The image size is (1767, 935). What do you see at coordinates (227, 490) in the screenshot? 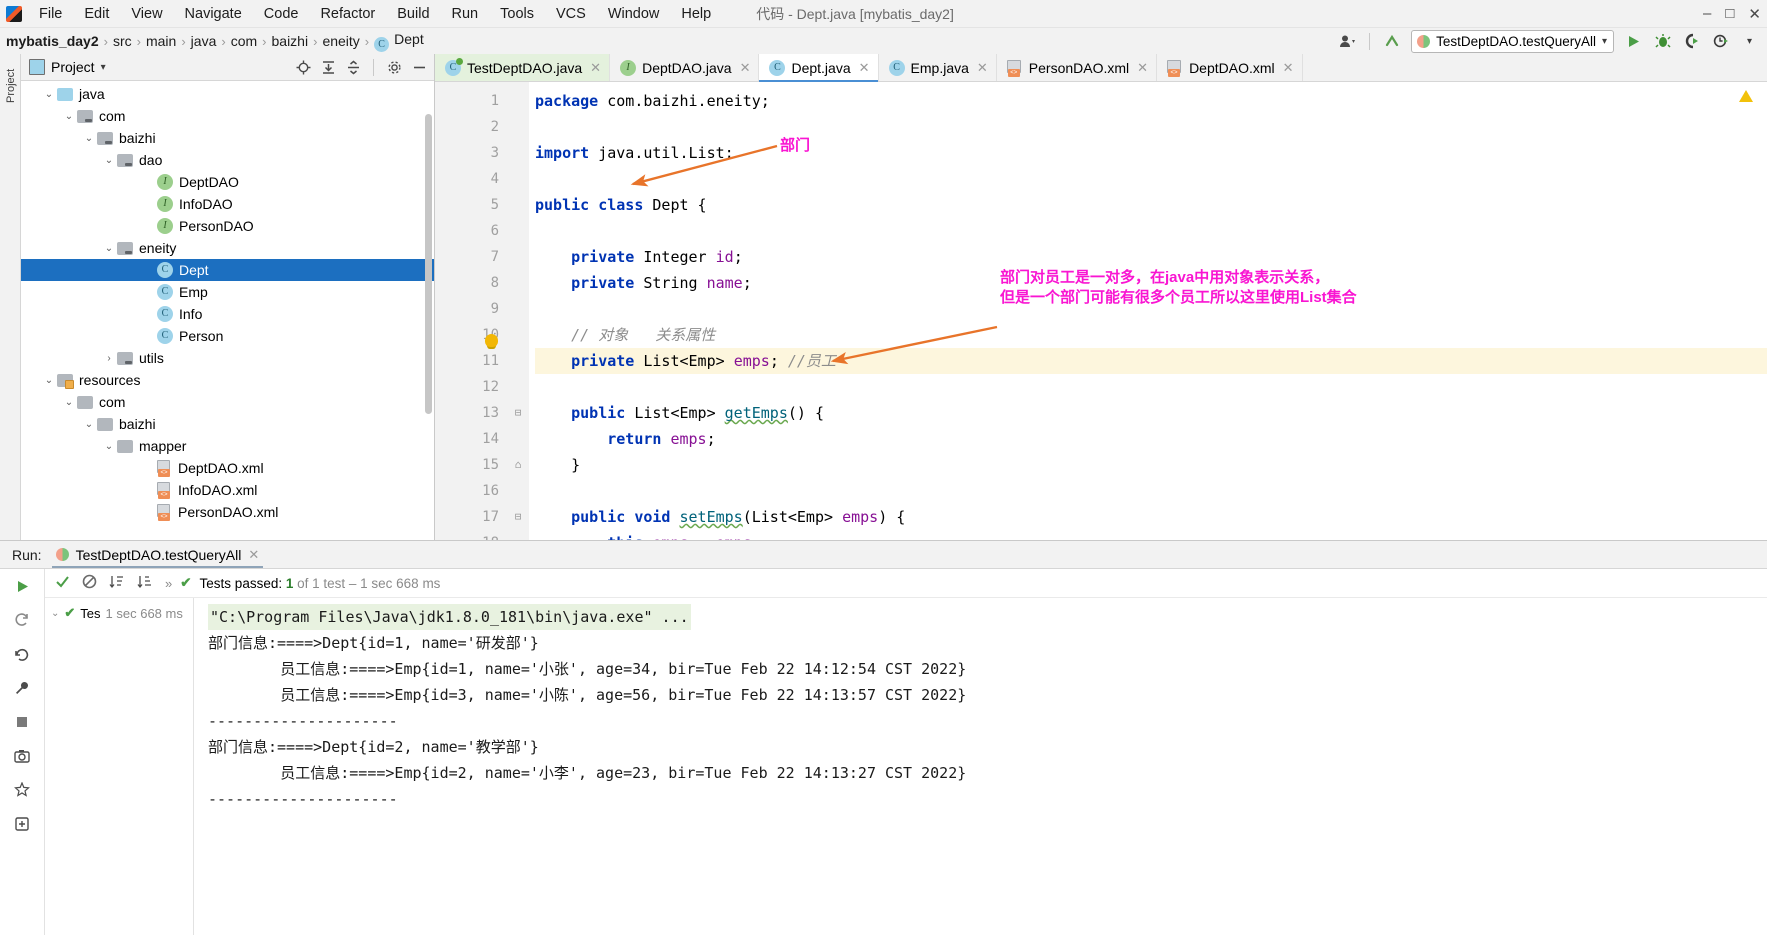
I see `tree-item-infodao-xml: InfoDAO.xml` at bounding box center [227, 490].